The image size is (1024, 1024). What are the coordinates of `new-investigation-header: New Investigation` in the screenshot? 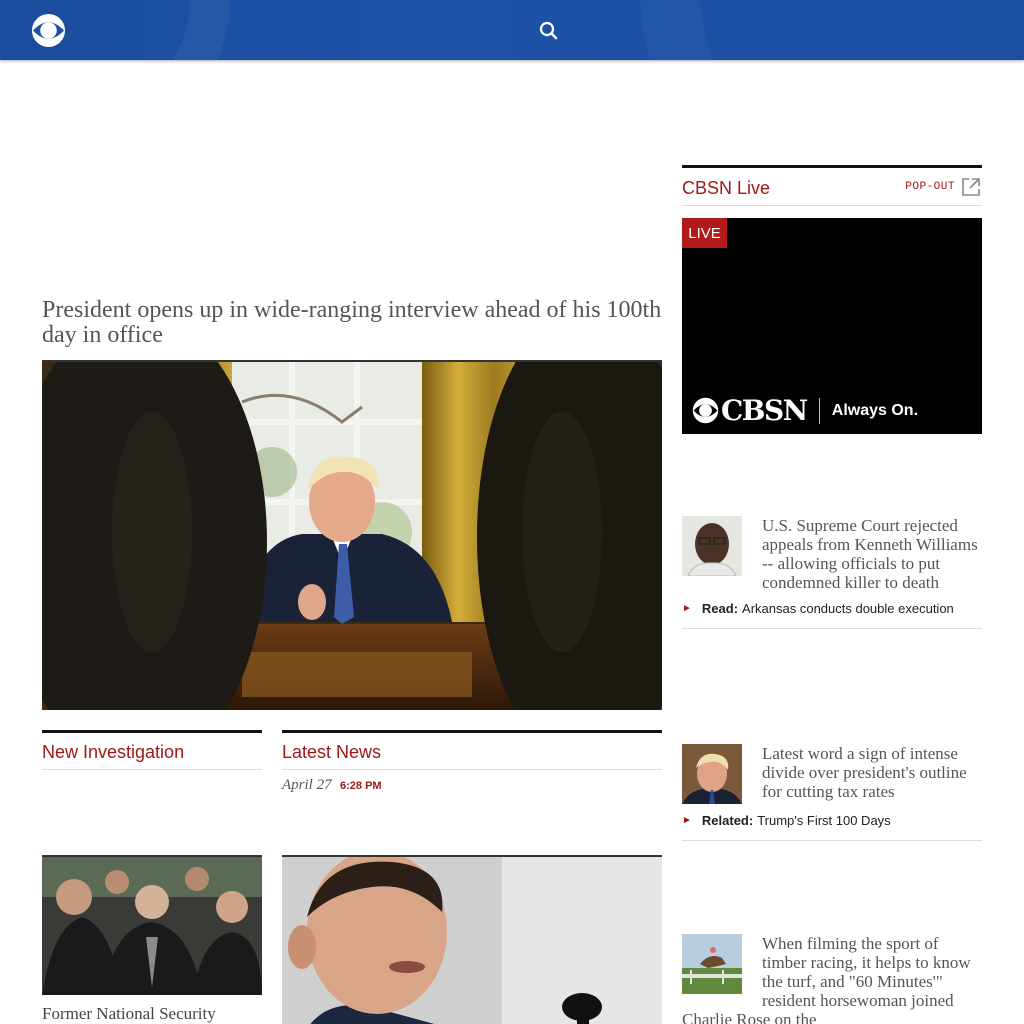 It's located at (152, 750).